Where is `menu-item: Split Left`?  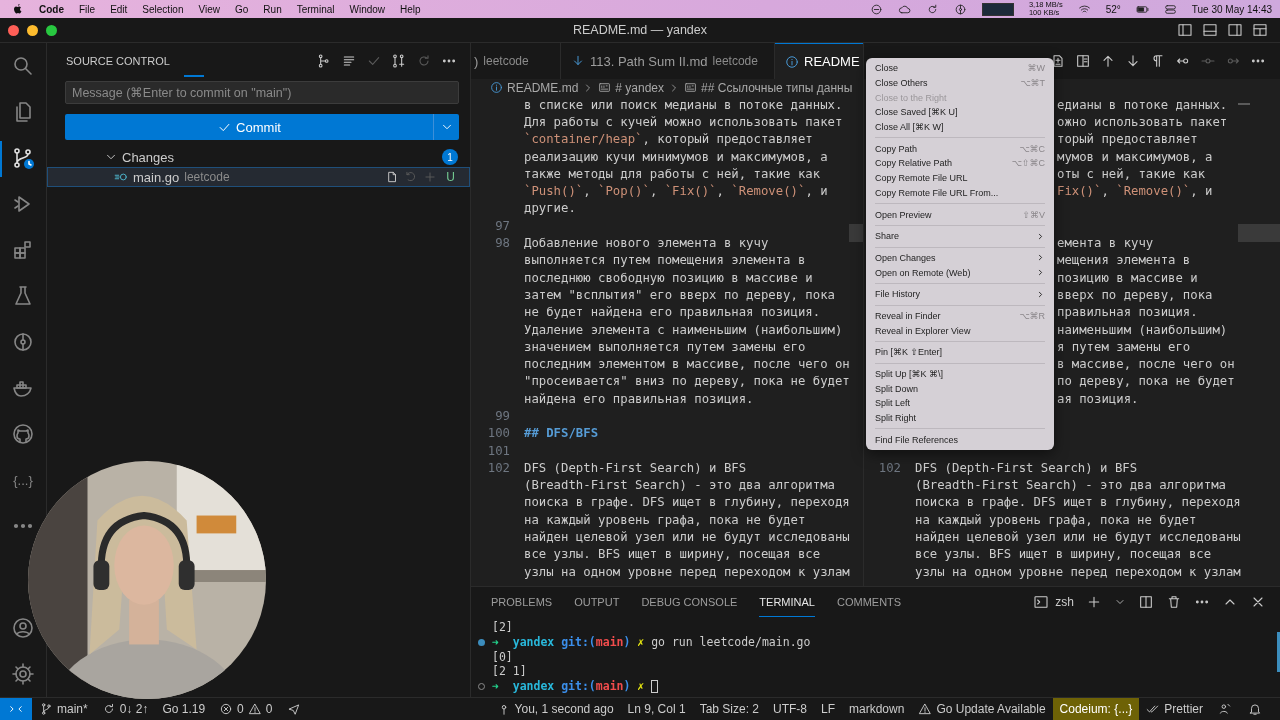 menu-item: Split Left is located at coordinates (960, 403).